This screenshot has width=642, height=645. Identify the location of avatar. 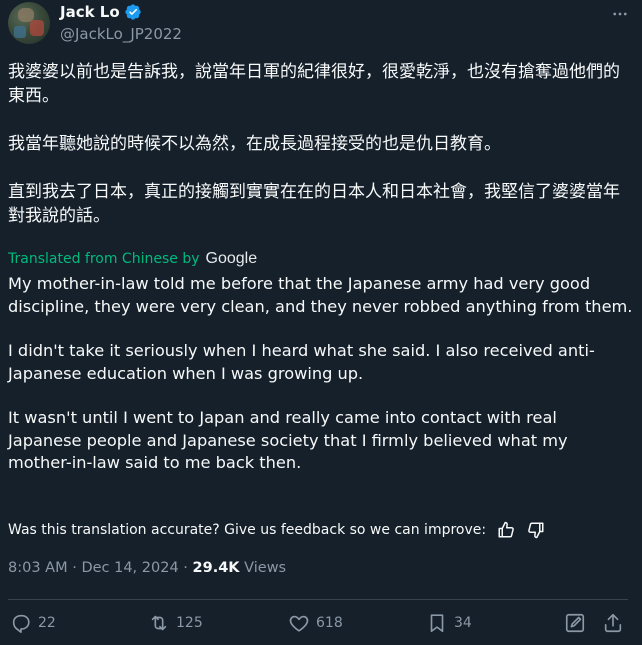
(29, 23).